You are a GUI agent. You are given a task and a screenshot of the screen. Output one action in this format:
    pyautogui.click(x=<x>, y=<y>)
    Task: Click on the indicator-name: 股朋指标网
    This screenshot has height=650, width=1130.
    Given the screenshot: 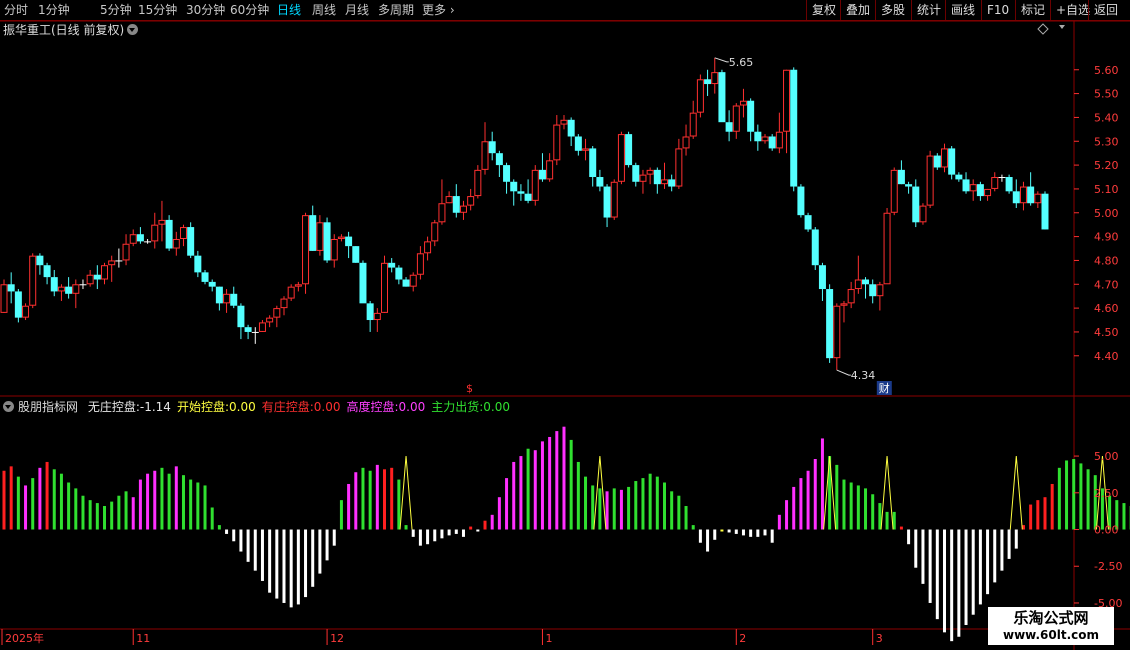 What is the action you would take?
    pyautogui.click(x=48, y=407)
    